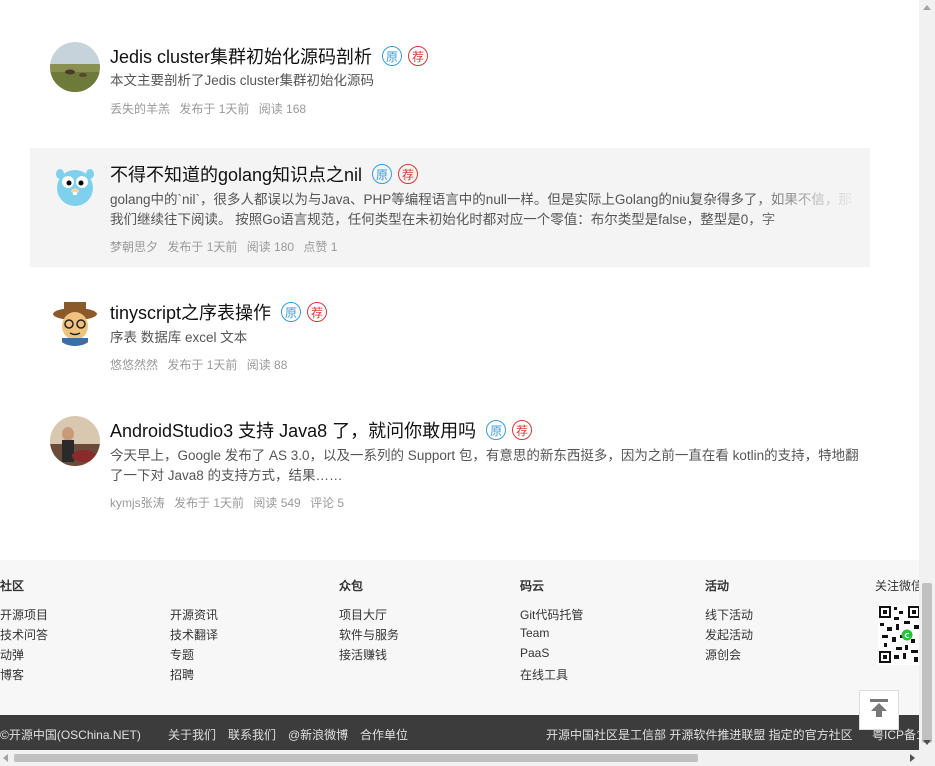  What do you see at coordinates (320, 247) in the screenshot?
I see `like-count: 点赞 1` at bounding box center [320, 247].